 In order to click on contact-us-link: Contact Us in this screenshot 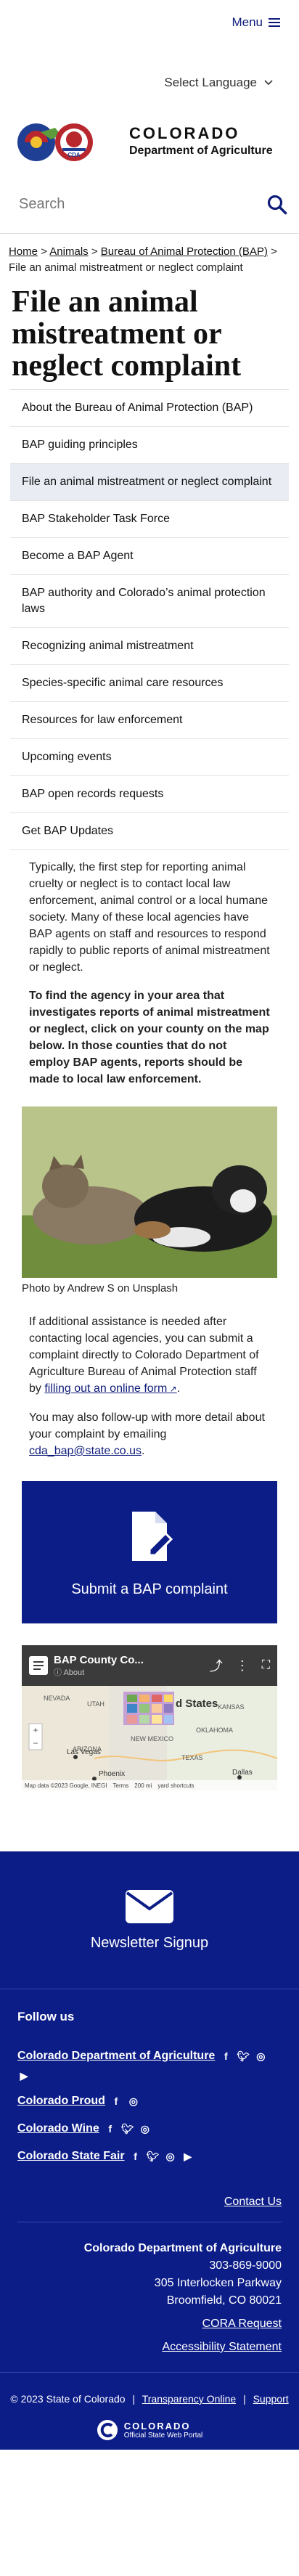, I will do `click(253, 2202)`.